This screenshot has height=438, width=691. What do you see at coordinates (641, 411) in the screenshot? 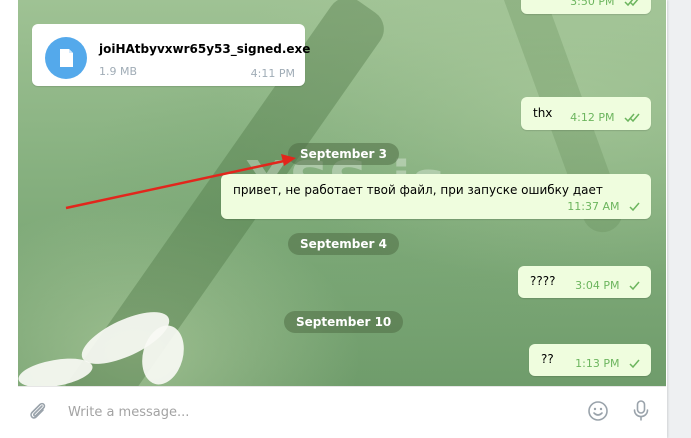
I see `microphone-icon` at bounding box center [641, 411].